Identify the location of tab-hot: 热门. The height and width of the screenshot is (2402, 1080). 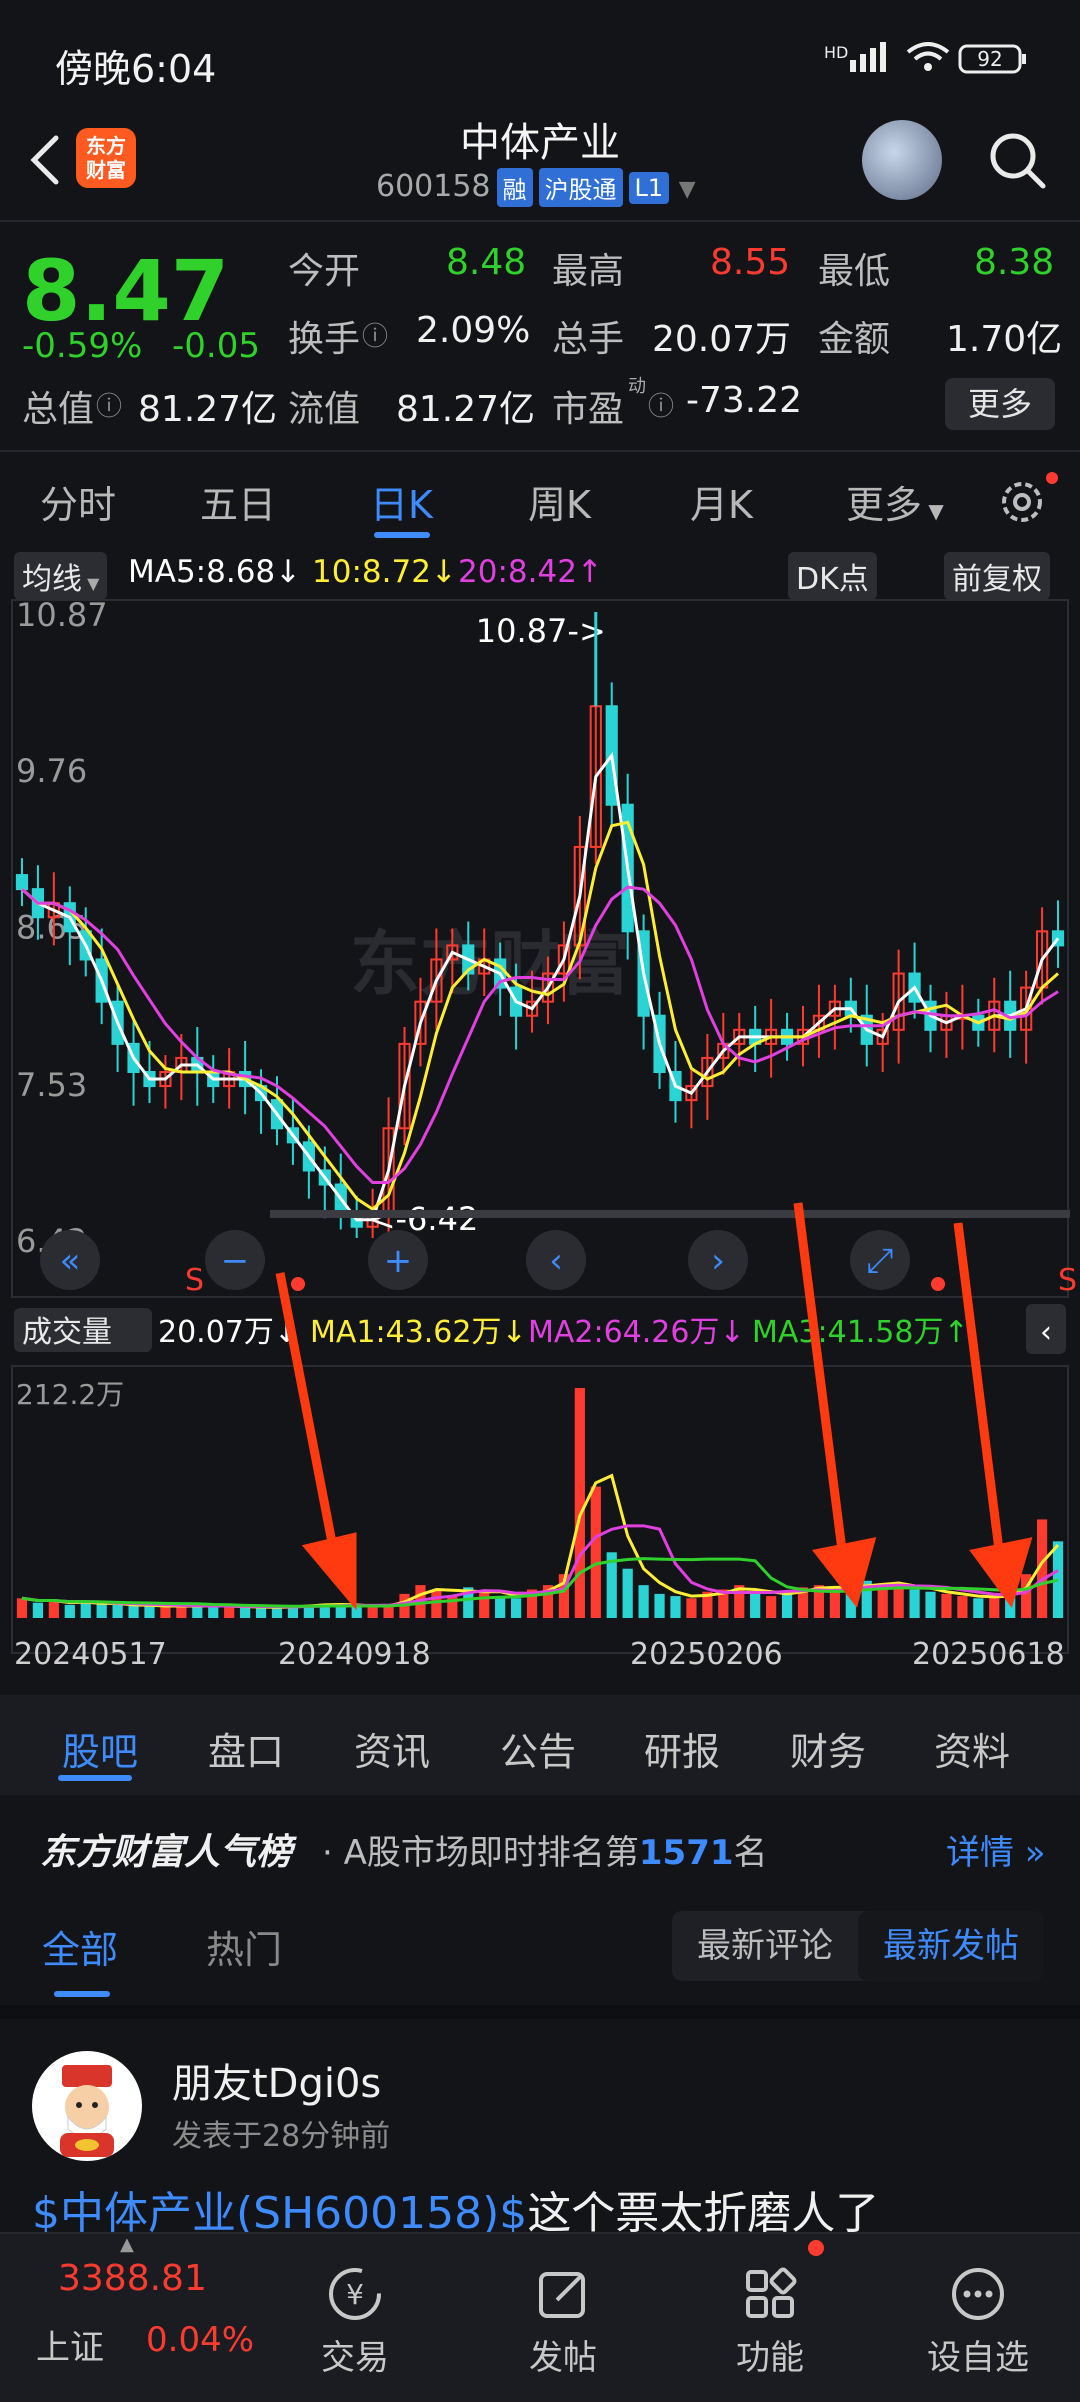
(244, 1946).